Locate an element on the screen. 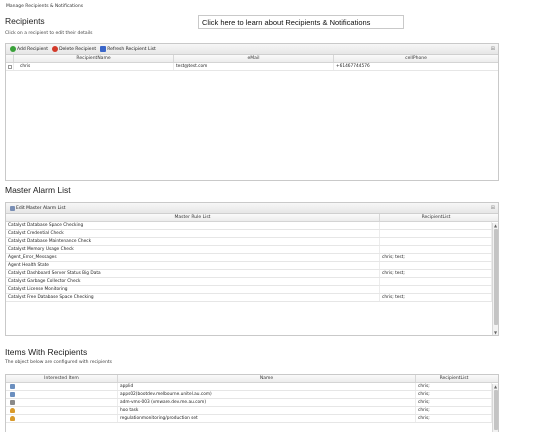 The width and height of the screenshot is (550, 432). row-checkbox is located at coordinates (10, 66).